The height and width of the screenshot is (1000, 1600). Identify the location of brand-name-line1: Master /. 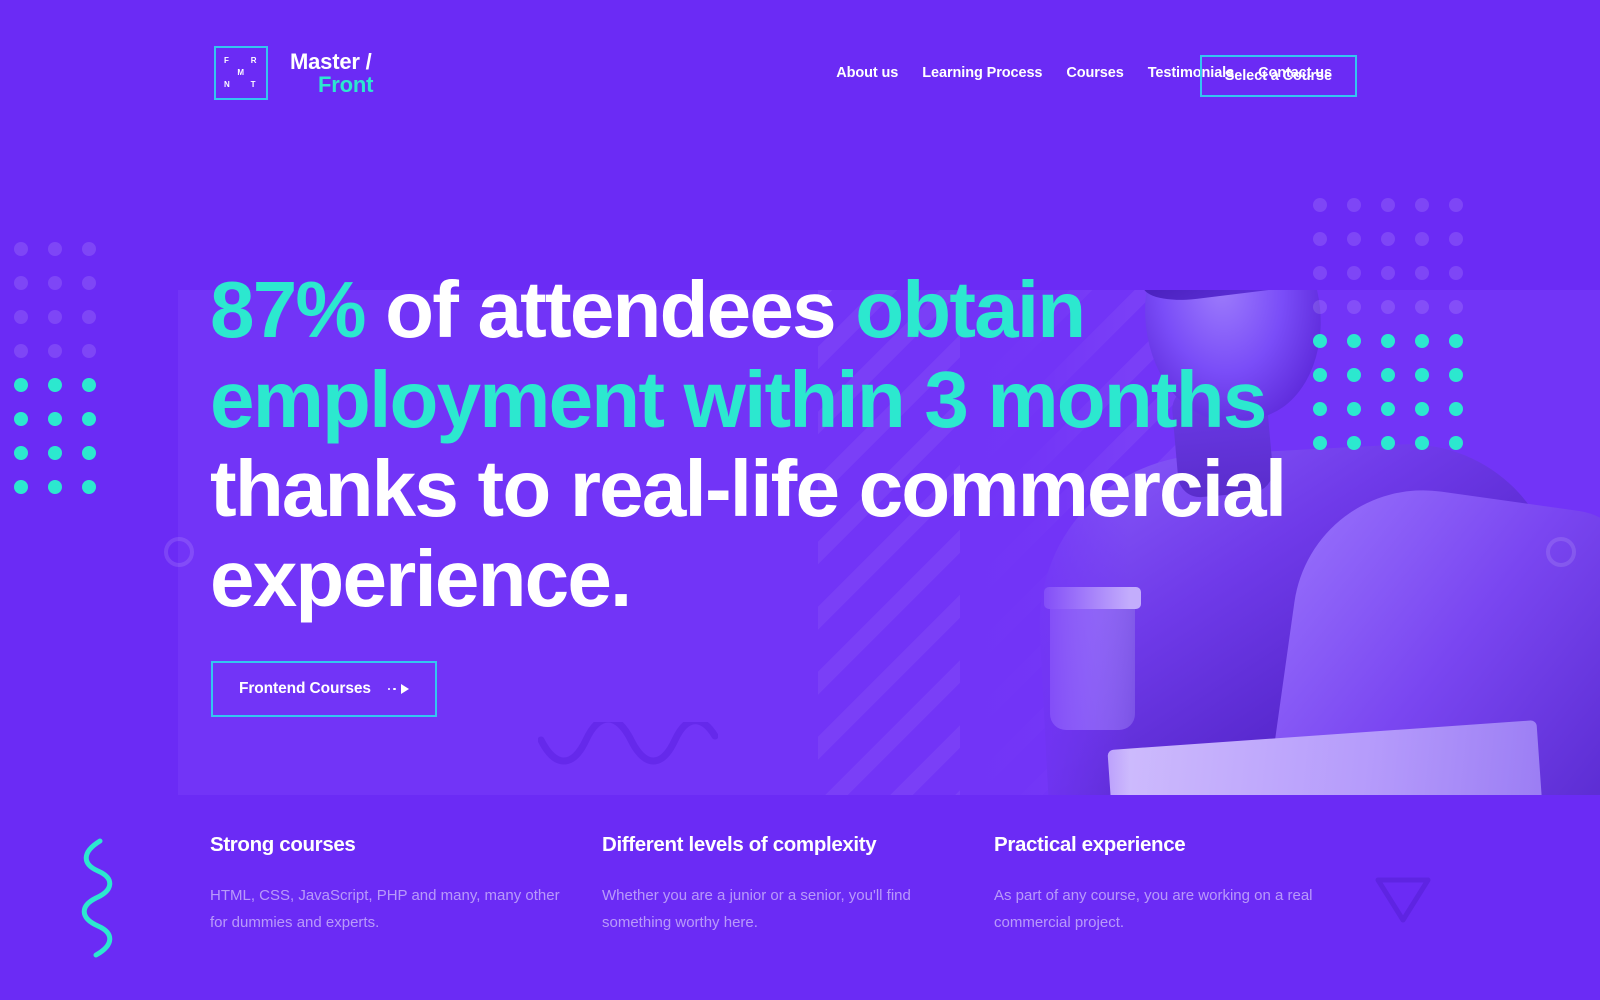
(331, 61).